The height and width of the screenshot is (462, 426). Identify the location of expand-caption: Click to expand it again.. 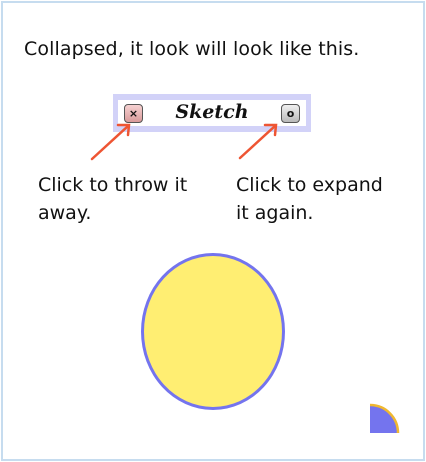
(309, 199).